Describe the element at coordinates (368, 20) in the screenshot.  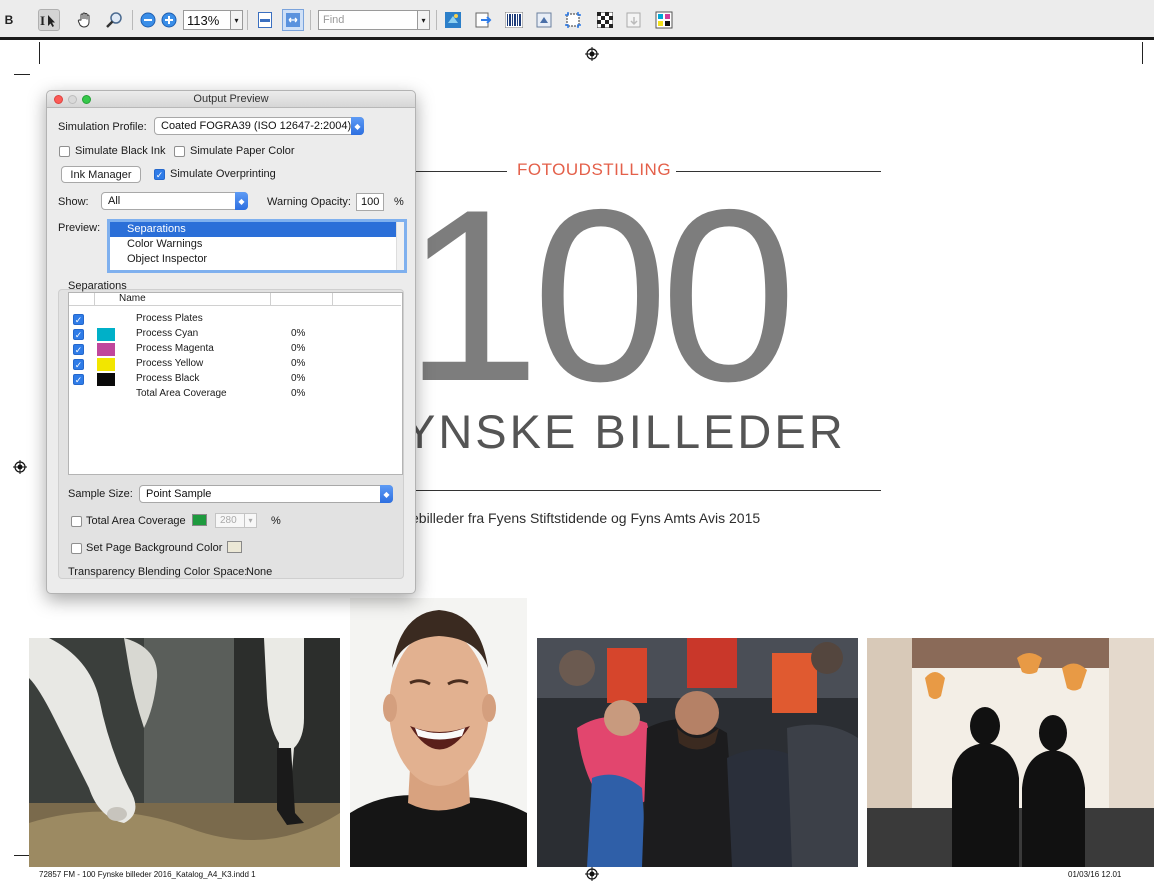
I see `find-input: Find` at that location.